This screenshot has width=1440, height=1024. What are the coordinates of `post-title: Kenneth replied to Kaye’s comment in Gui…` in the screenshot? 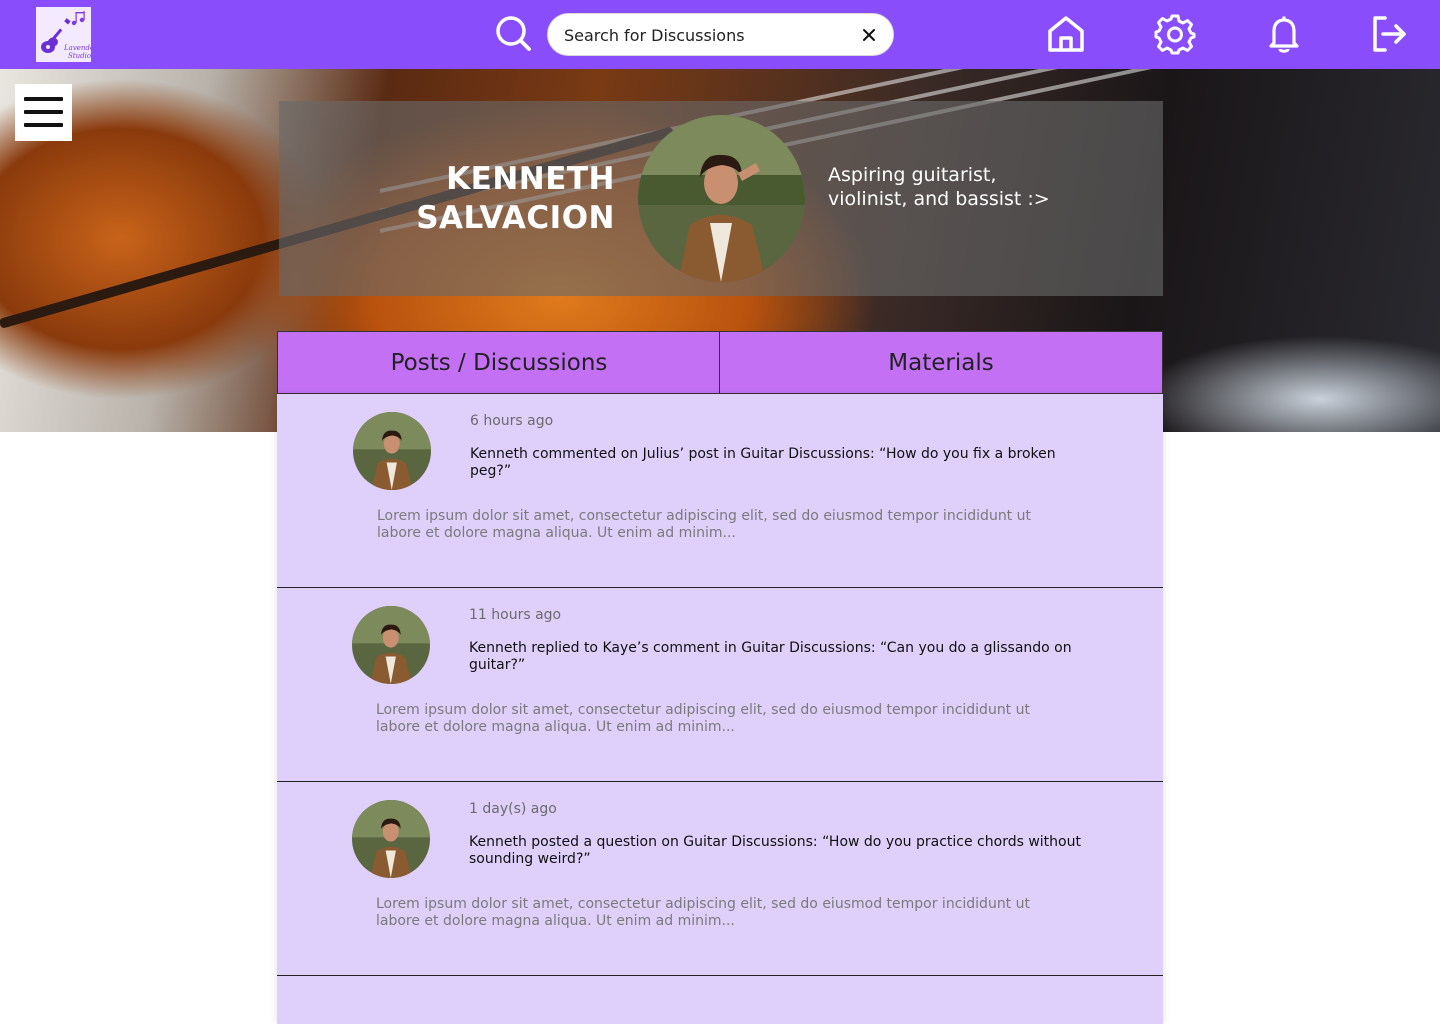 It's located at (770, 656).